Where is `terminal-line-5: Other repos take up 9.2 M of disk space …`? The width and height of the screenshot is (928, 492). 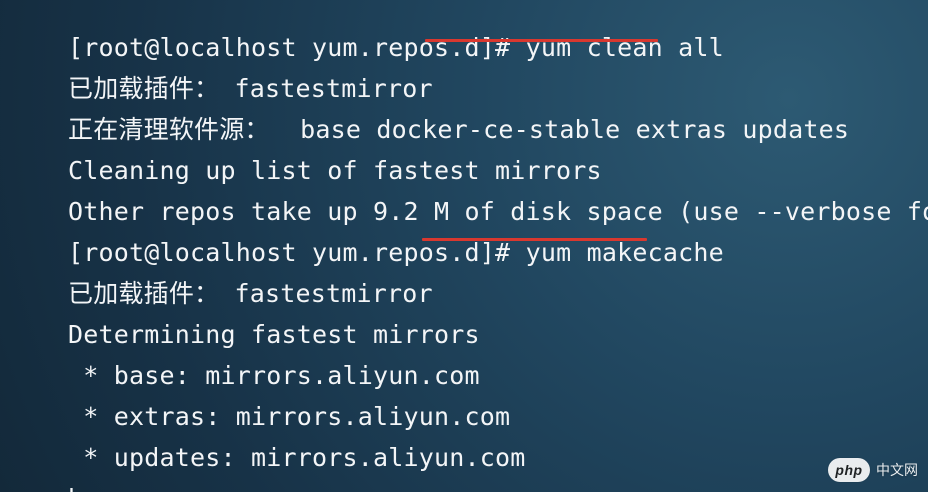 terminal-line-5: Other repos take up 9.2 M of disk space … is located at coordinates (467, 195).